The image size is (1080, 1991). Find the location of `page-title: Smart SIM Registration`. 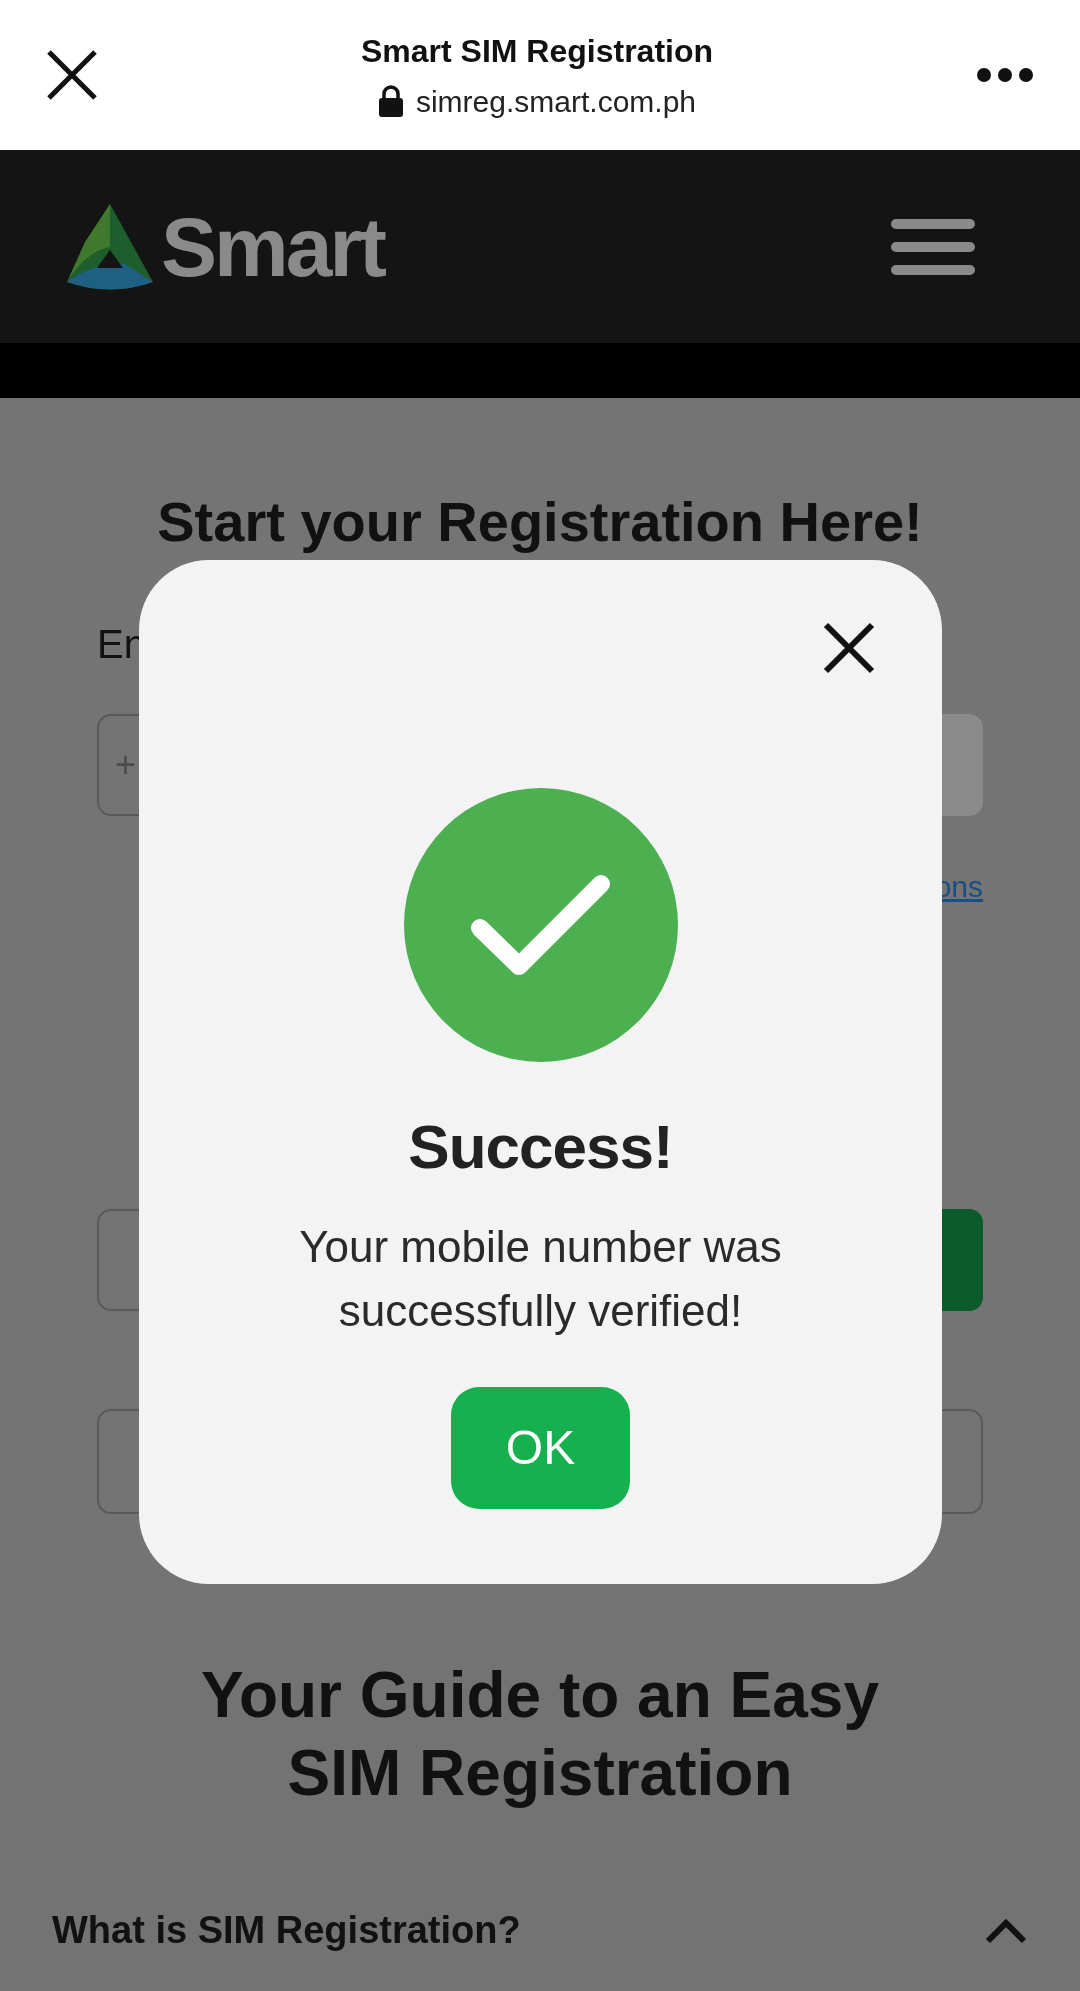

page-title: Smart SIM Registration is located at coordinates (537, 51).